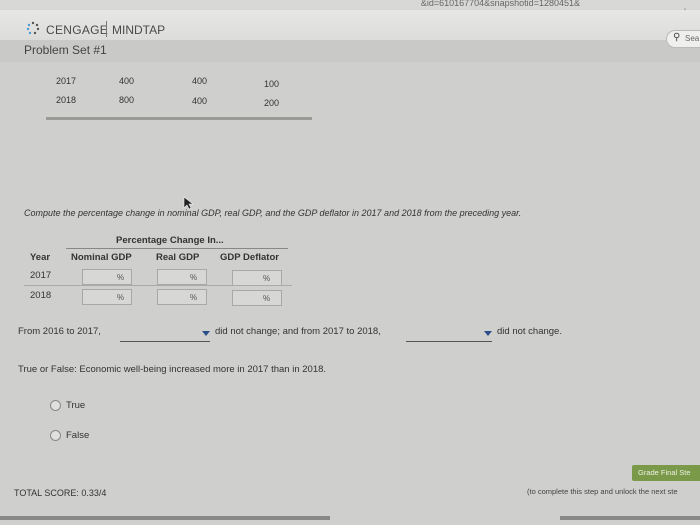 The width and height of the screenshot is (700, 525). Describe the element at coordinates (666, 473) in the screenshot. I see `grade-final-step-button: Grade Final Ste` at that location.